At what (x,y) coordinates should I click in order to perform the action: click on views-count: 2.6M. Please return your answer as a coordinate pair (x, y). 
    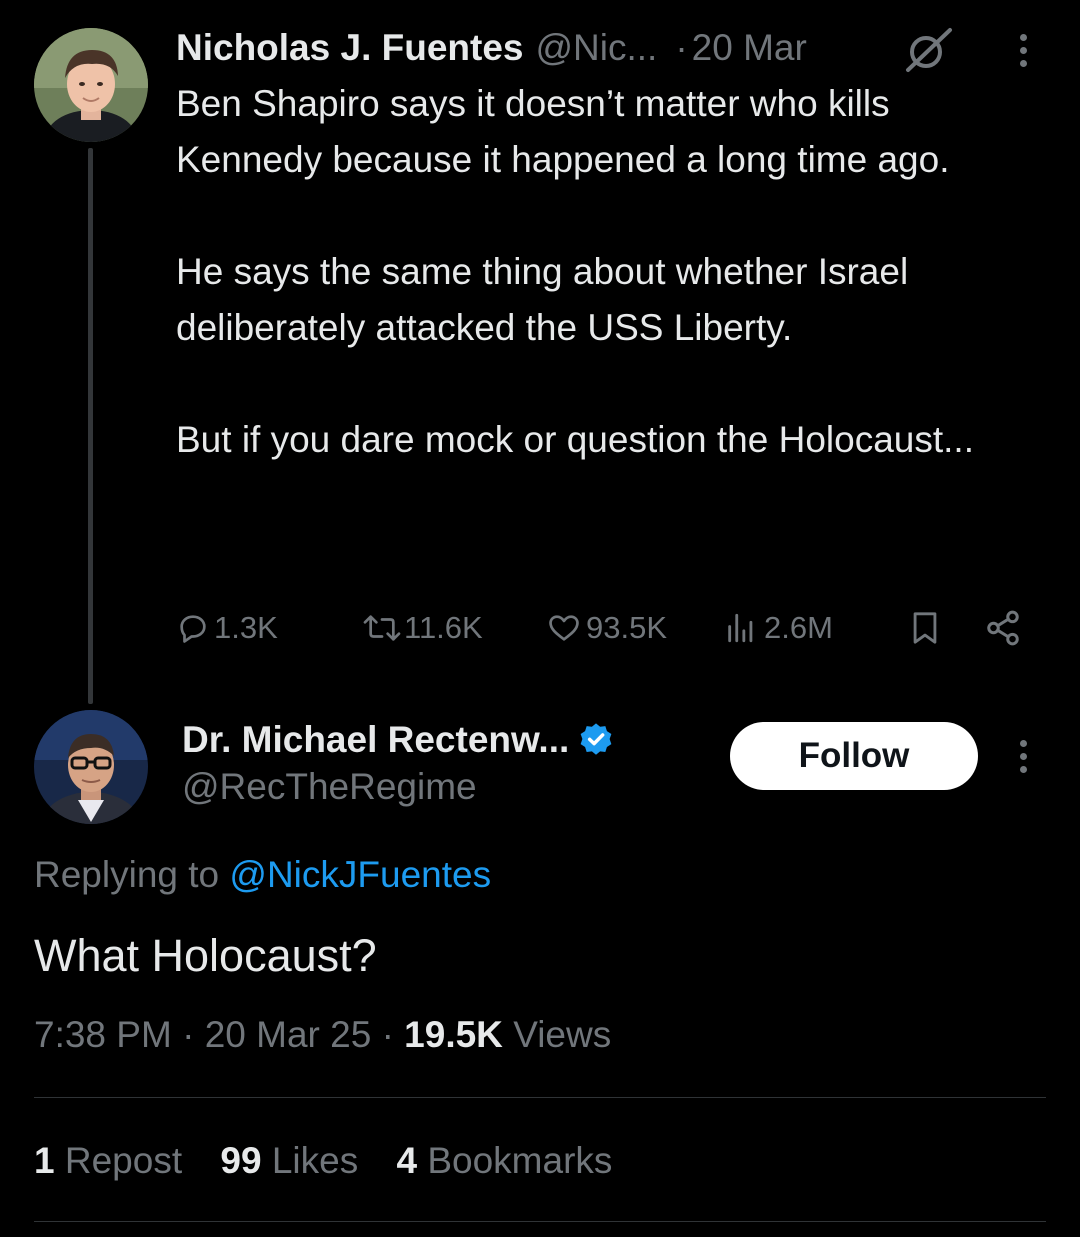
    Looking at the image, I should click on (798, 627).